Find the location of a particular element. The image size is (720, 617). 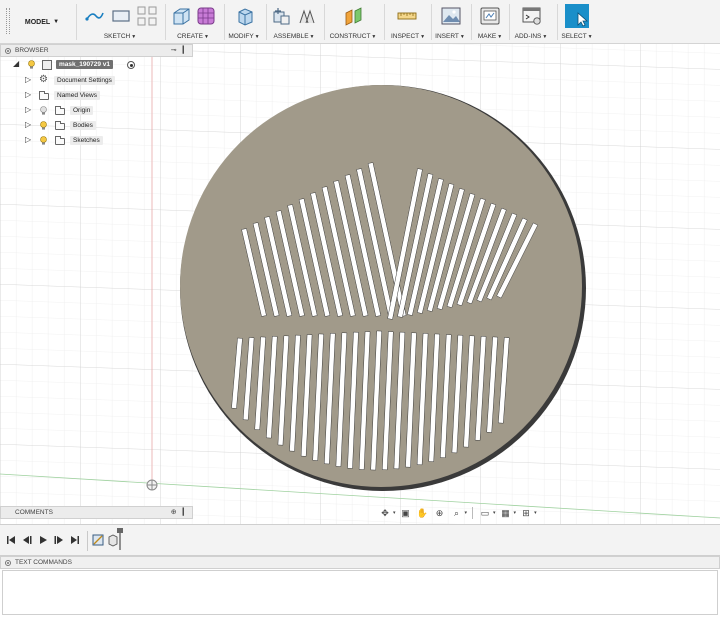

create-label: CREATE is located at coordinates (190, 36).